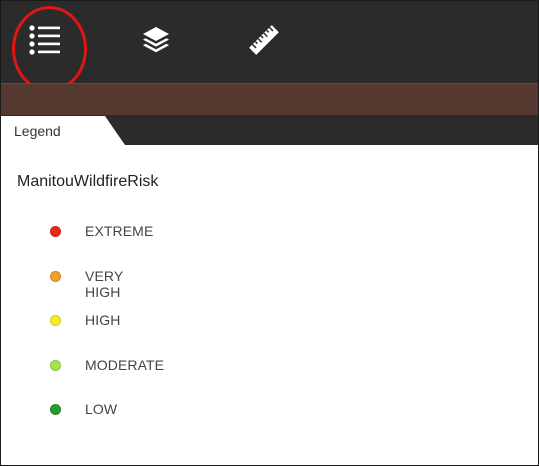 Image resolution: width=539 pixels, height=466 pixels. Describe the element at coordinates (88, 181) in the screenshot. I see `legend-layer-title: ManitouWildfireRisk` at that location.